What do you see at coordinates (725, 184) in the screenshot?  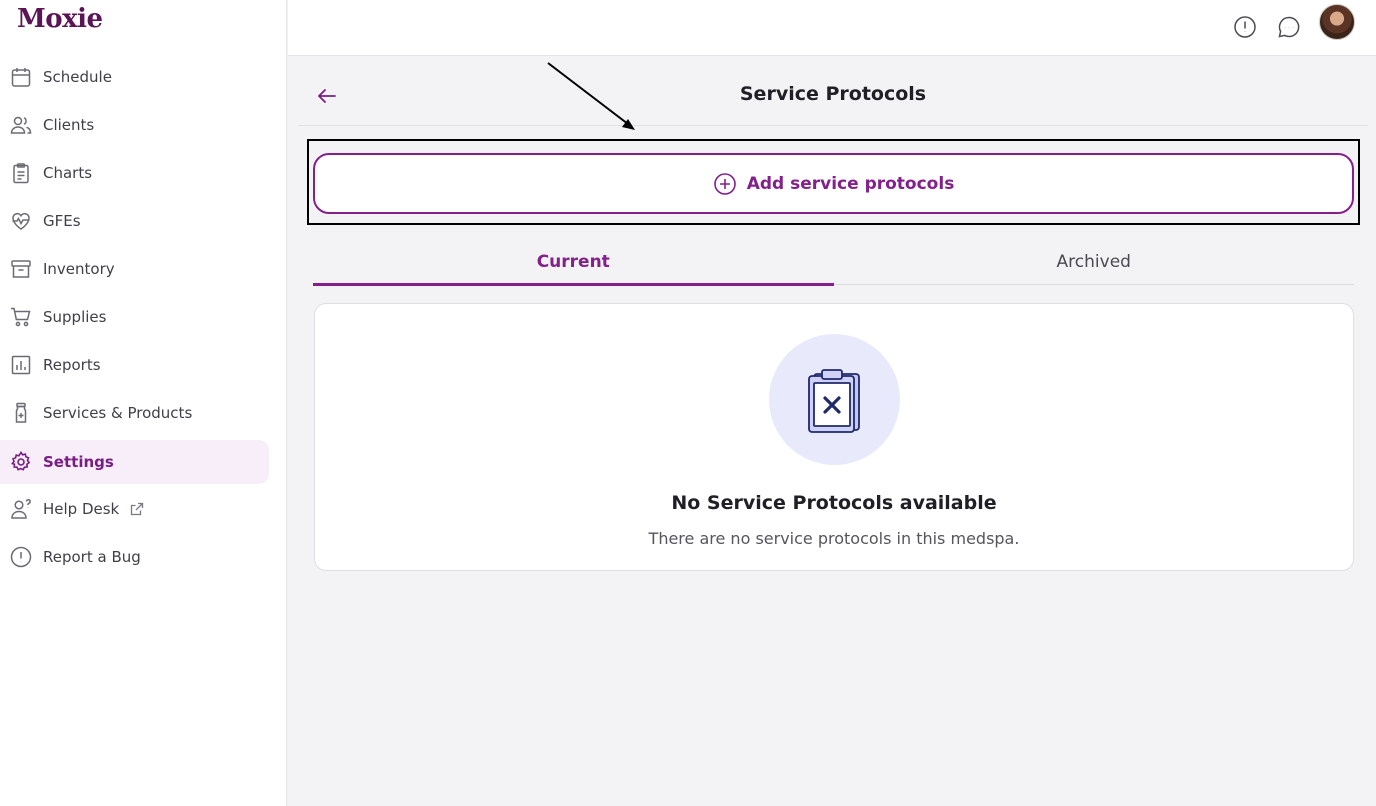 I see `plus-circle-icon` at bounding box center [725, 184].